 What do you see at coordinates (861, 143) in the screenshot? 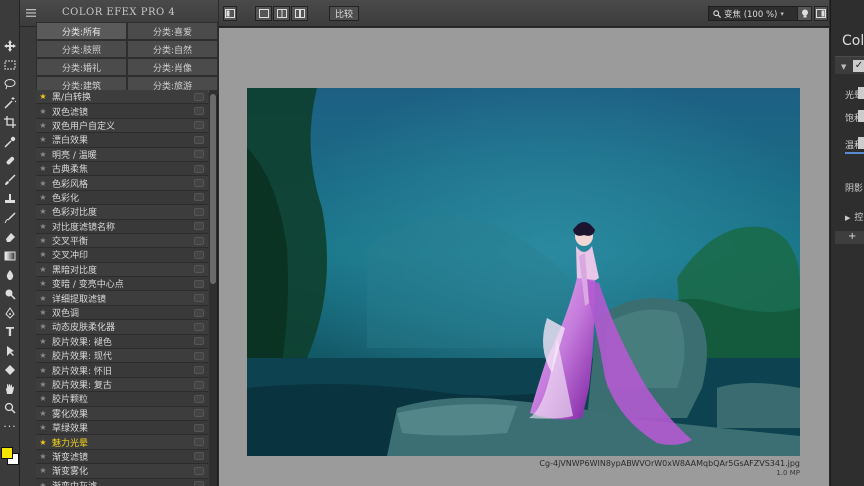
I see `warmth-slider` at bounding box center [861, 143].